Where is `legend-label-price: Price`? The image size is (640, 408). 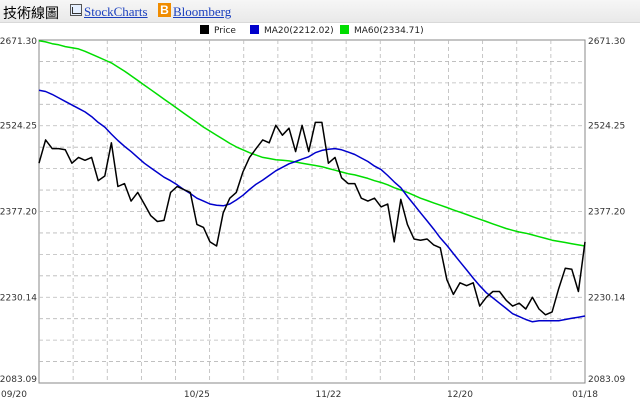 legend-label-price: Price is located at coordinates (225, 31).